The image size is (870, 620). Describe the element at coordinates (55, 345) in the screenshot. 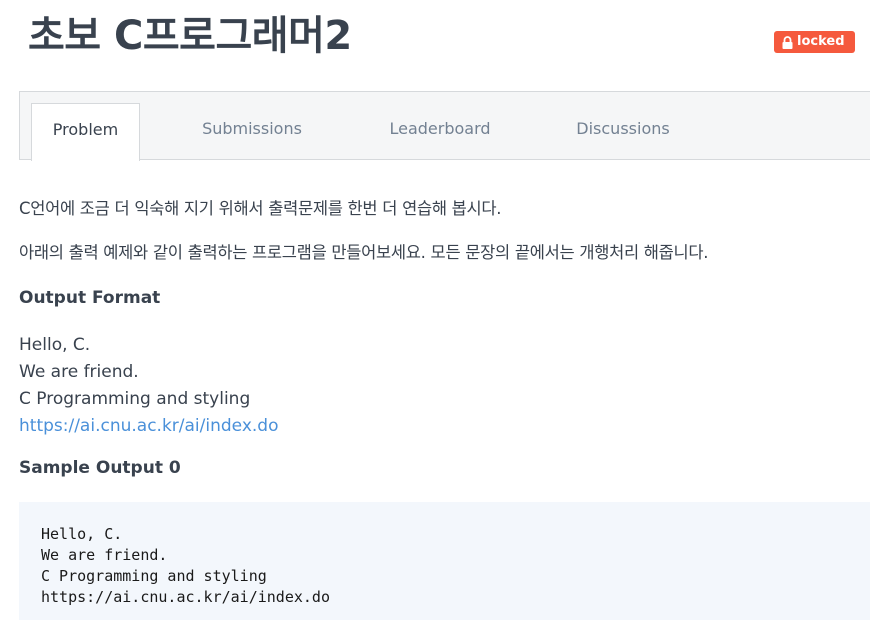

I see `output-line: Hello, C.` at that location.